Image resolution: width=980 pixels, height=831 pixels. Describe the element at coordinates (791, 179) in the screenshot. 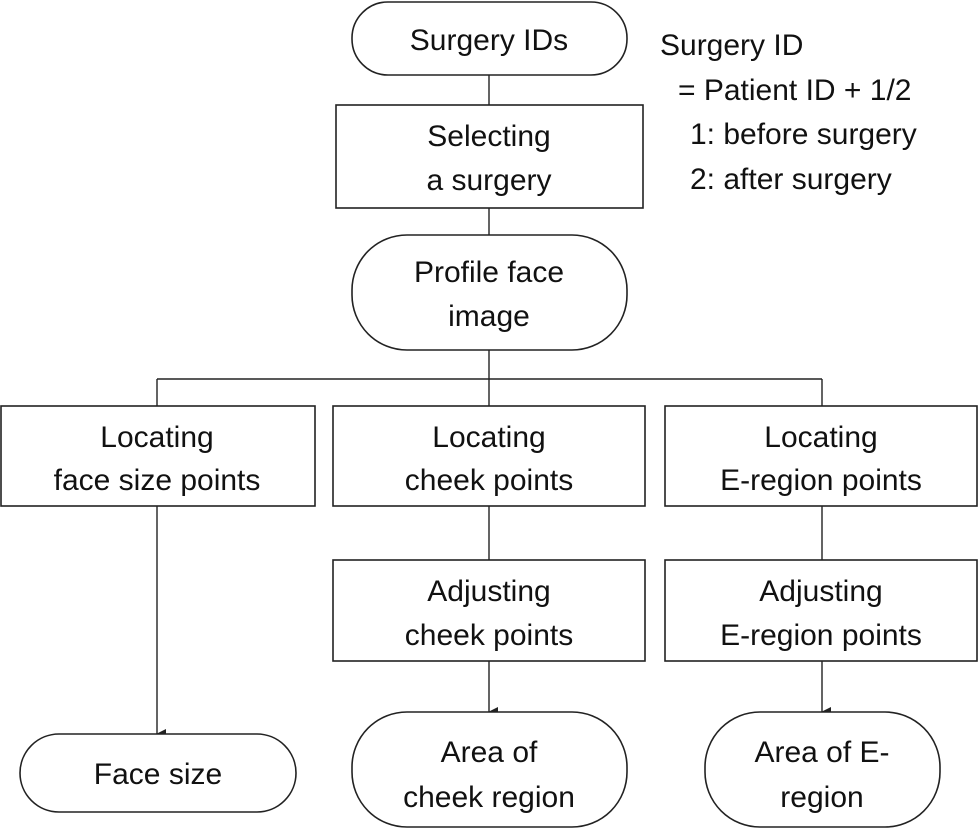

I see `annotation-line-4: 2: after surgery` at that location.